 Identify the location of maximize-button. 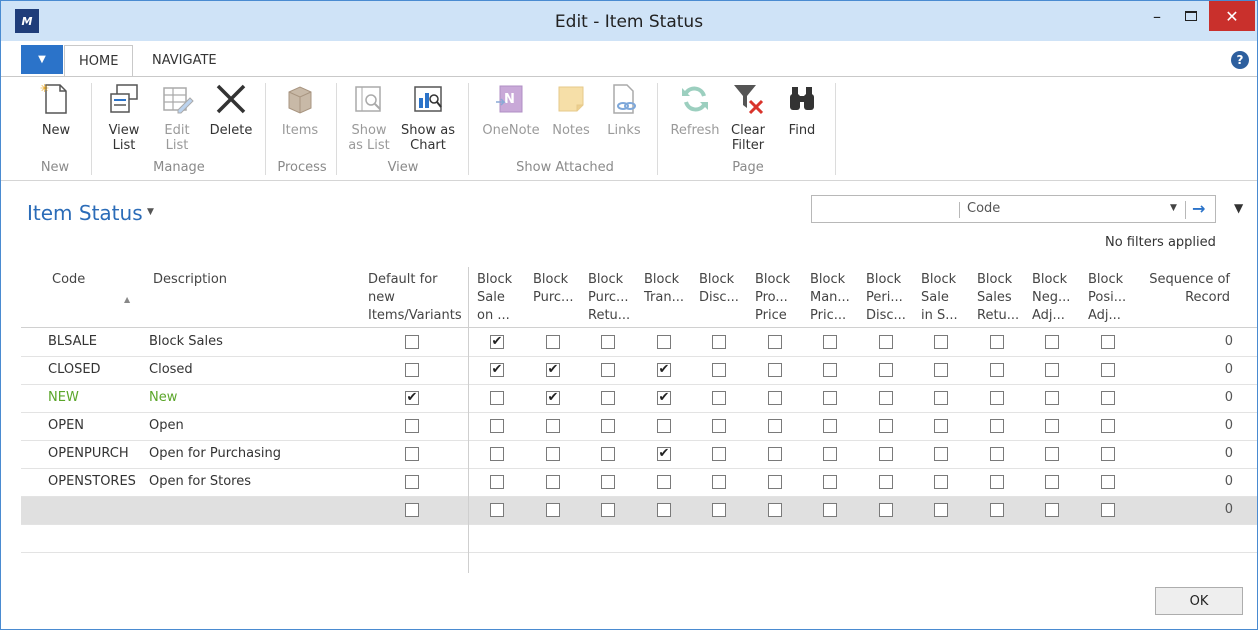
(1191, 16).